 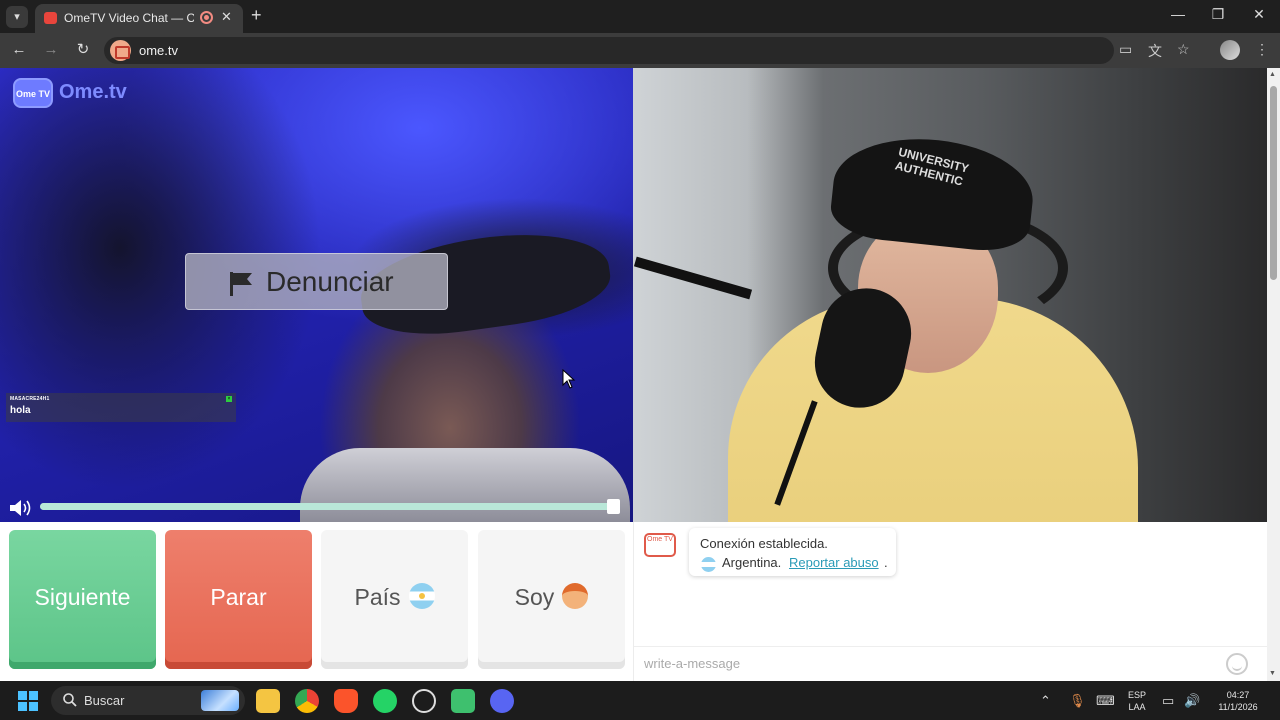 What do you see at coordinates (886, 562) in the screenshot?
I see `period: .` at bounding box center [886, 562].